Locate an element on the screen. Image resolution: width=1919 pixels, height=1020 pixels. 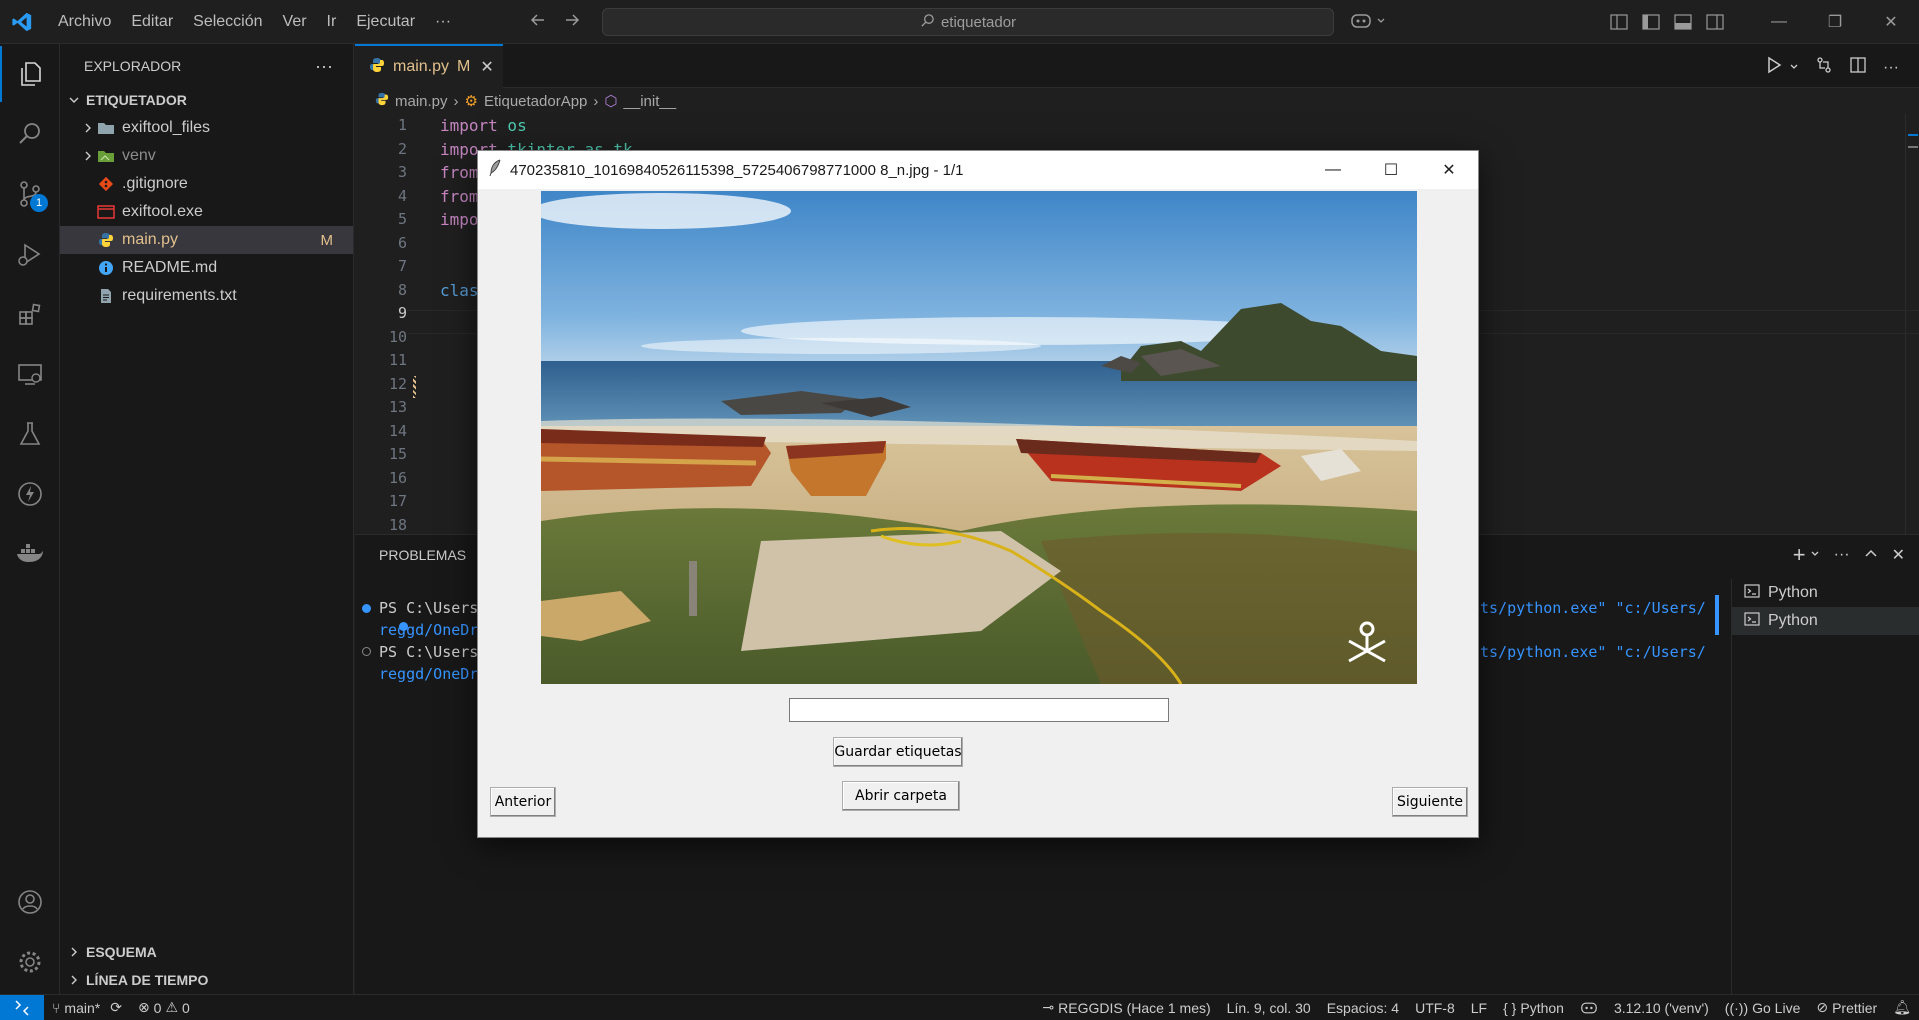
cursor-position: Lín. 9, col. 30 is located at coordinates (1269, 1008).